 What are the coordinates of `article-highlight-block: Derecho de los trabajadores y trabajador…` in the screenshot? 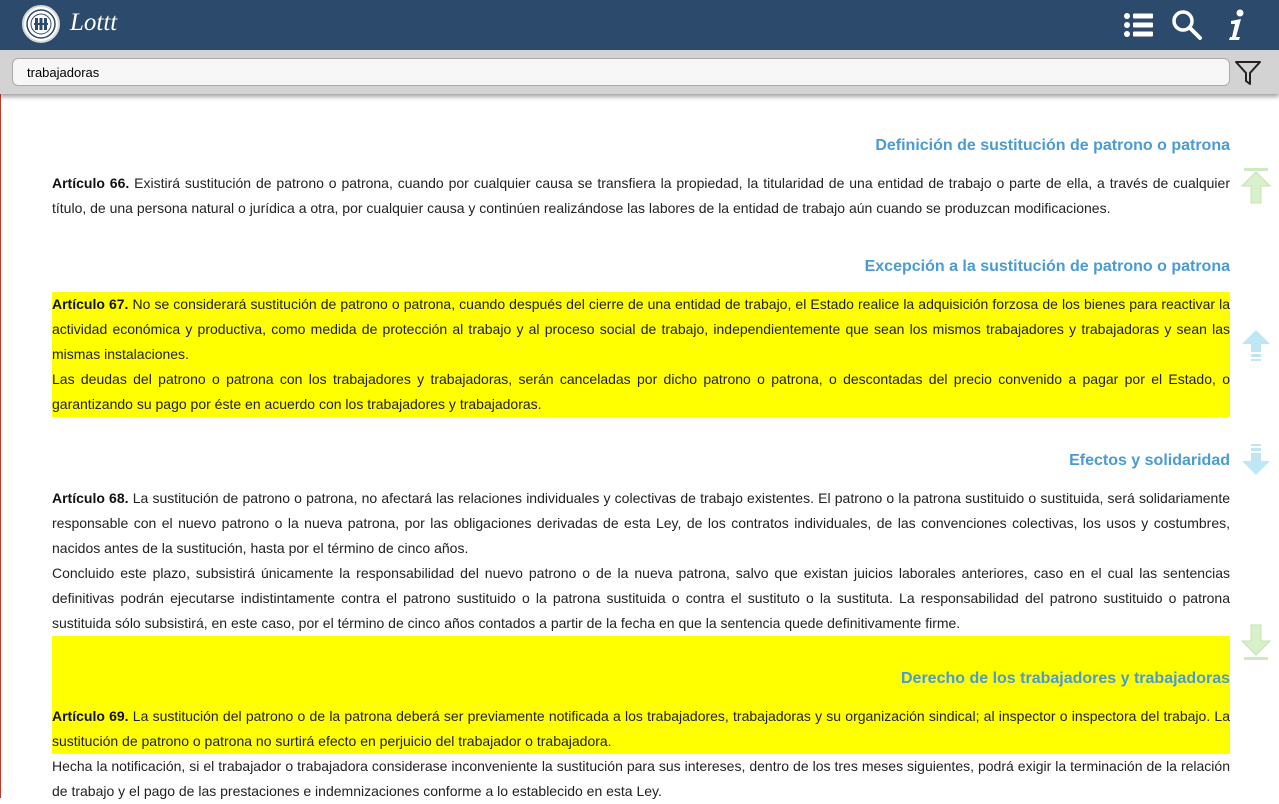 It's located at (641, 695).